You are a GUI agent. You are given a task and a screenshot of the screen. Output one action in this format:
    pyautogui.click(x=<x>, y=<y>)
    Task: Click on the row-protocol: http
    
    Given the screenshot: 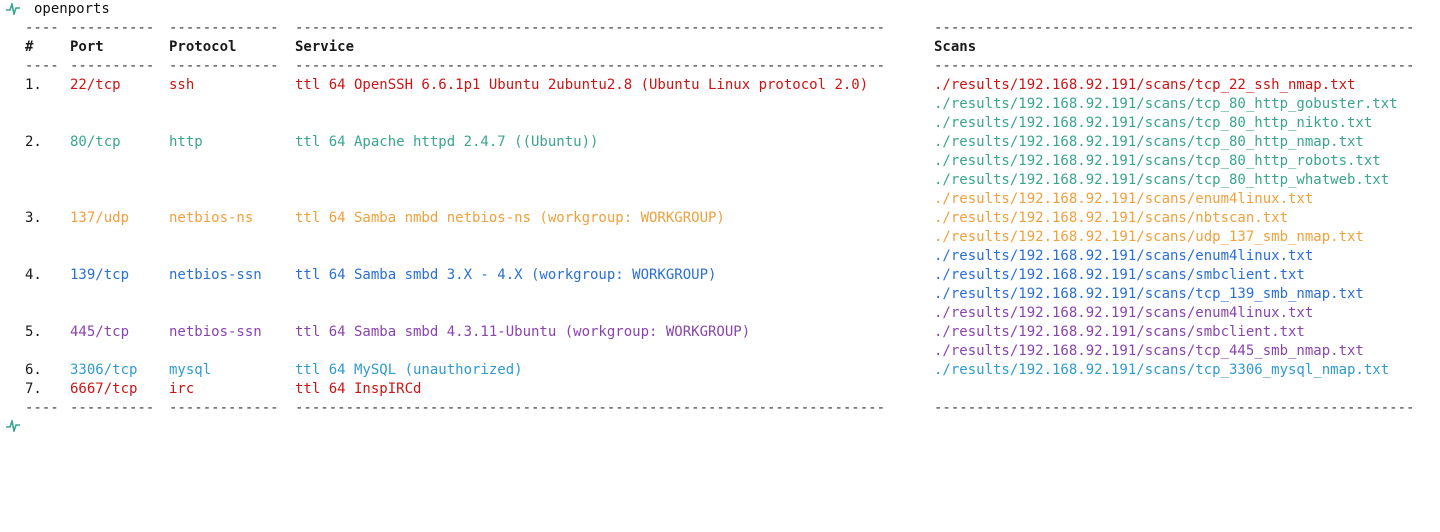 What is the action you would take?
    pyautogui.click(x=186, y=142)
    